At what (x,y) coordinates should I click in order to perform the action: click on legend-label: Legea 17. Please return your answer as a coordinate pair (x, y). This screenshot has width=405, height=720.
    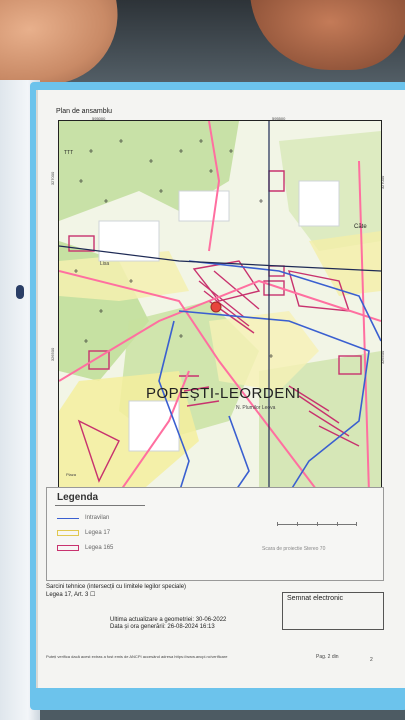
    Looking at the image, I should click on (98, 533).